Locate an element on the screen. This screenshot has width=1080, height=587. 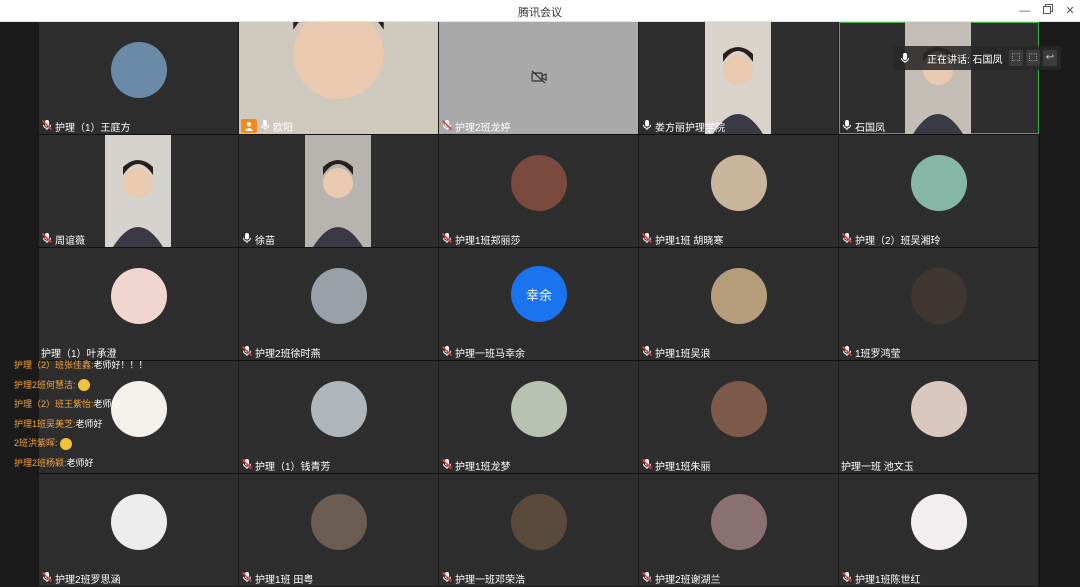
participant-tile: 徐苗 is located at coordinates (339, 191).